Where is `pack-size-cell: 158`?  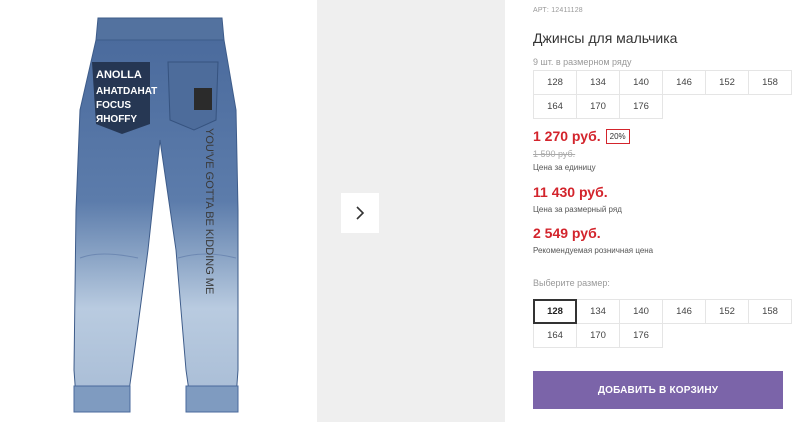
pack-size-cell: 158 is located at coordinates (770, 82).